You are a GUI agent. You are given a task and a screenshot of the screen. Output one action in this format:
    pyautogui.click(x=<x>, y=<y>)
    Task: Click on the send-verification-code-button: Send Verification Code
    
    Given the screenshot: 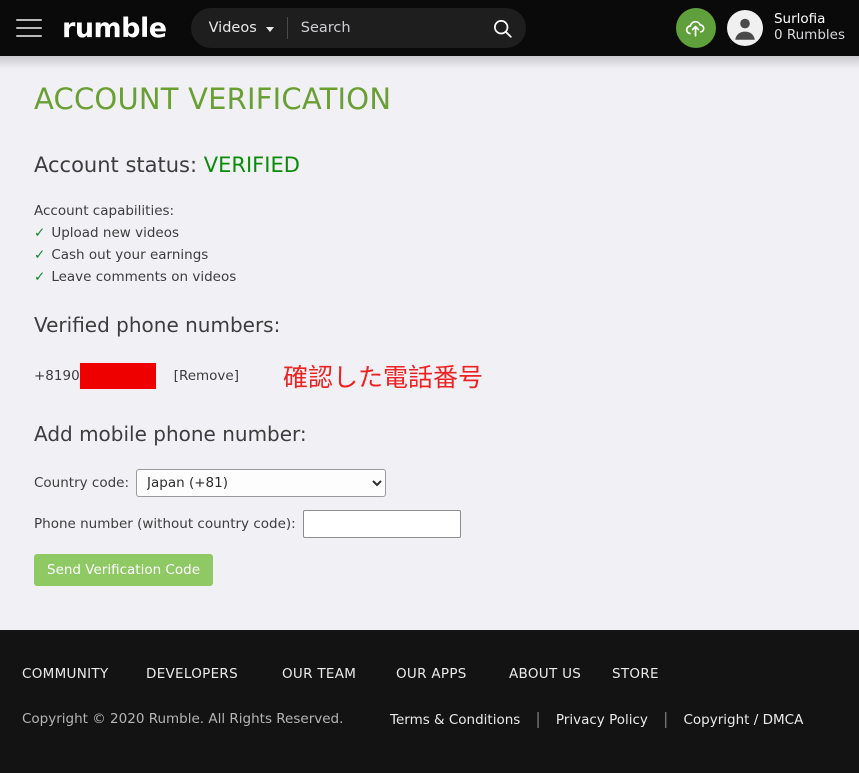 What is the action you would take?
    pyautogui.click(x=123, y=570)
    